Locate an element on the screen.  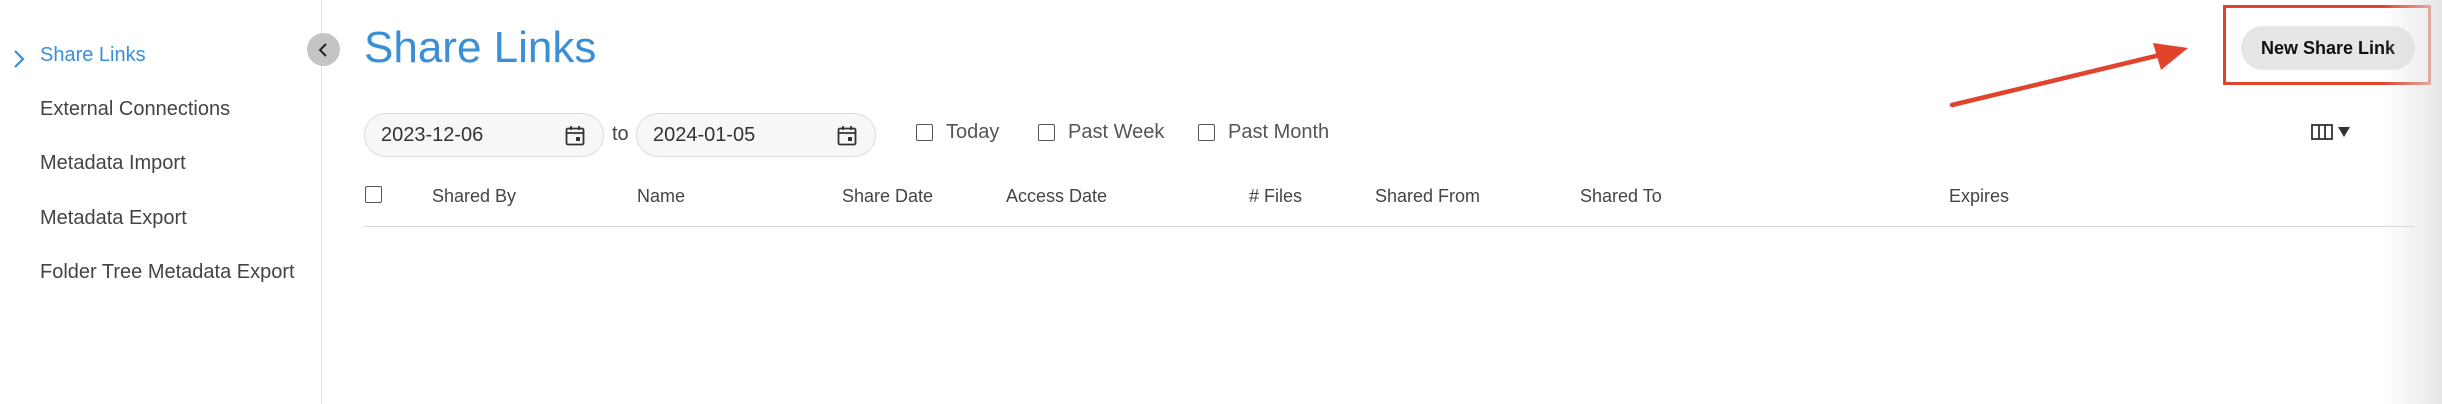
filter-past-month-checkbox: Past Month is located at coordinates (1263, 132).